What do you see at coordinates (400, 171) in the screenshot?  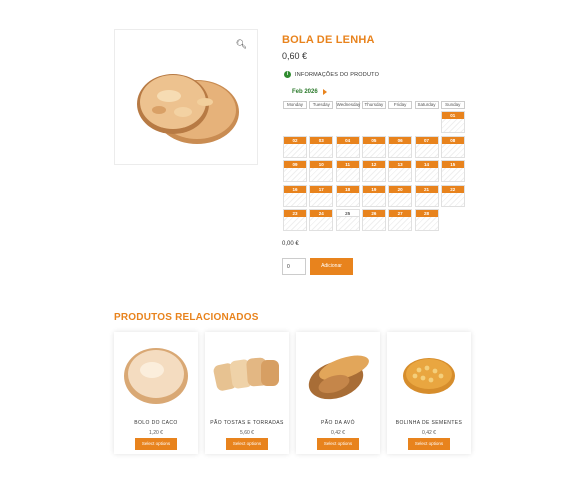 I see `calendar-day: 13` at bounding box center [400, 171].